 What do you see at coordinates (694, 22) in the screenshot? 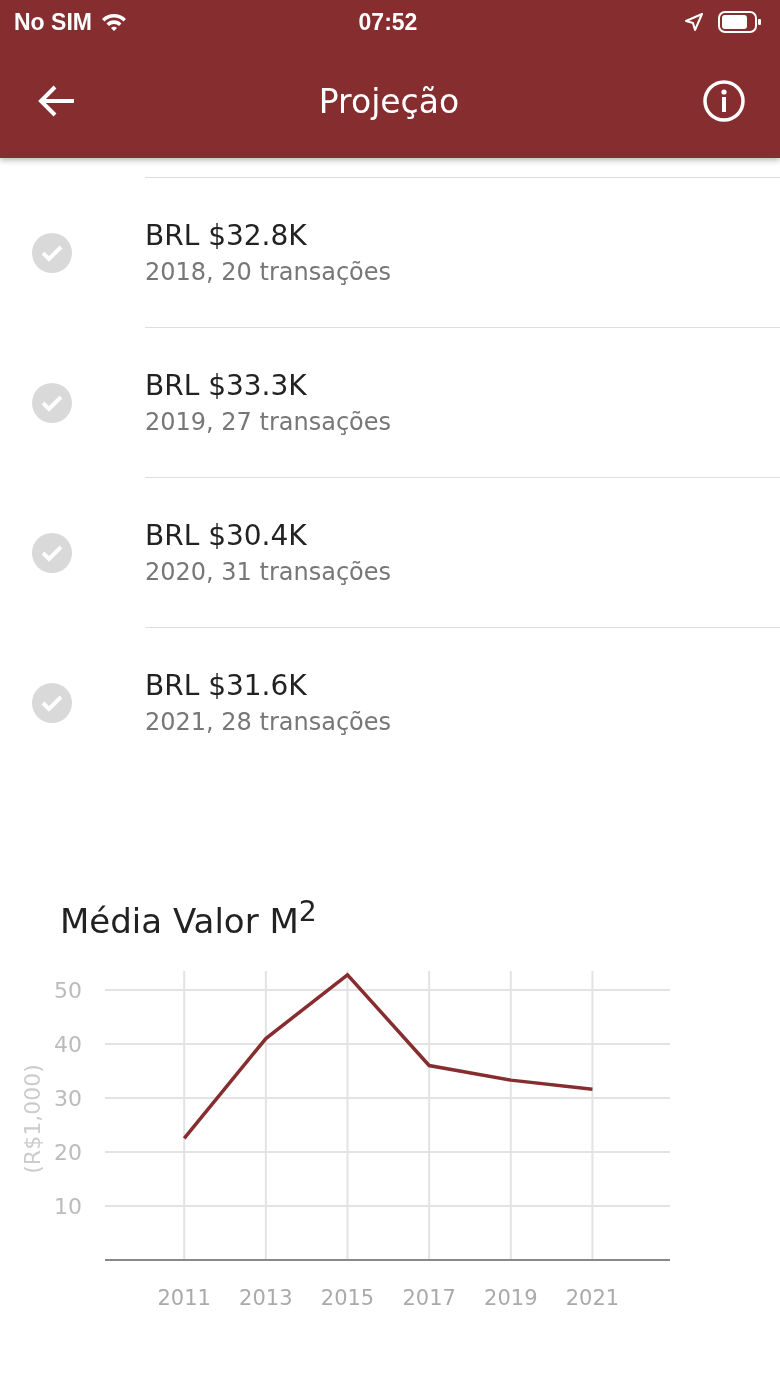
I see `location-arrow-icon` at bounding box center [694, 22].